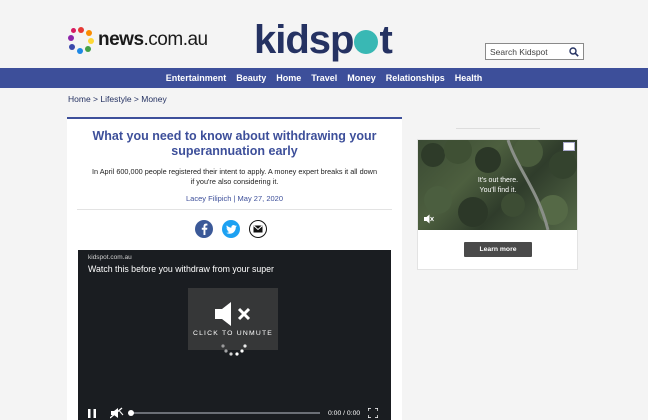 The image size is (648, 420). Describe the element at coordinates (353, 413) in the screenshot. I see `time-total: 0:00` at that location.